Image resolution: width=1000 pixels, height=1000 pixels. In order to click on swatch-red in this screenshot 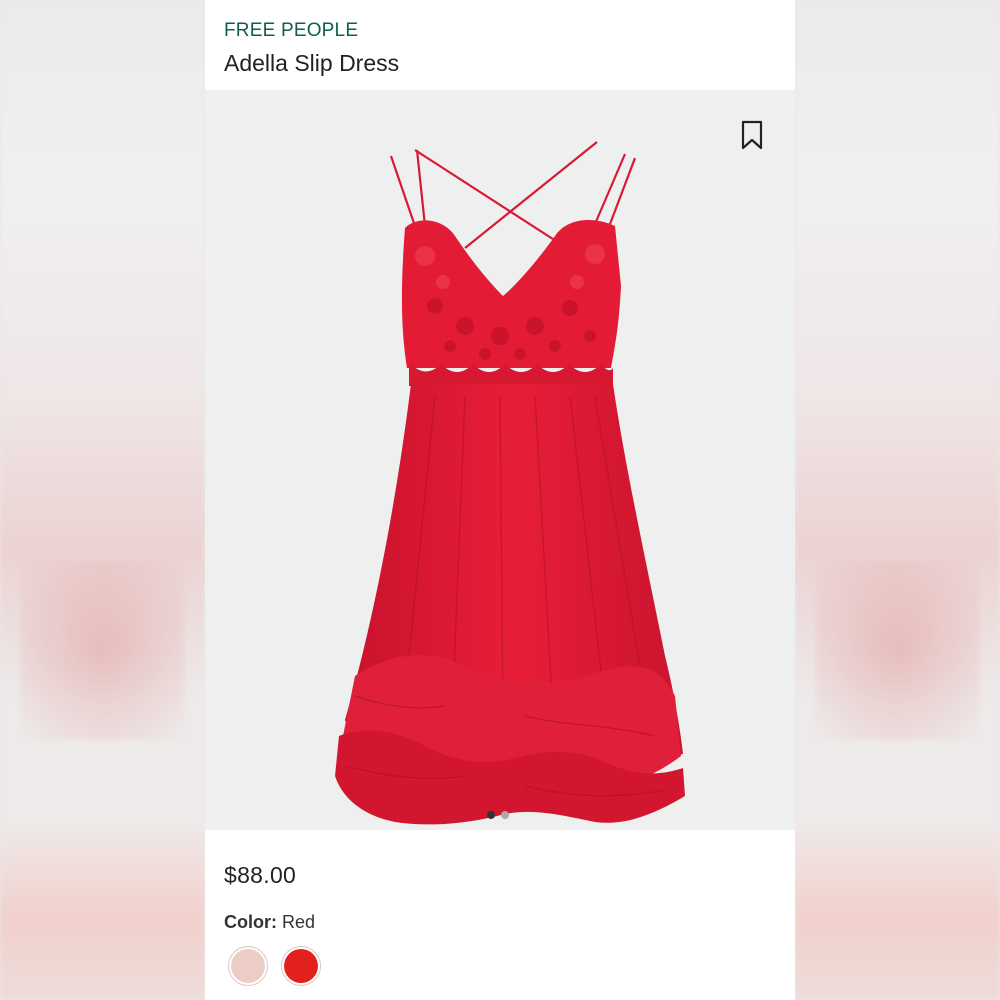, I will do `click(301, 966)`.